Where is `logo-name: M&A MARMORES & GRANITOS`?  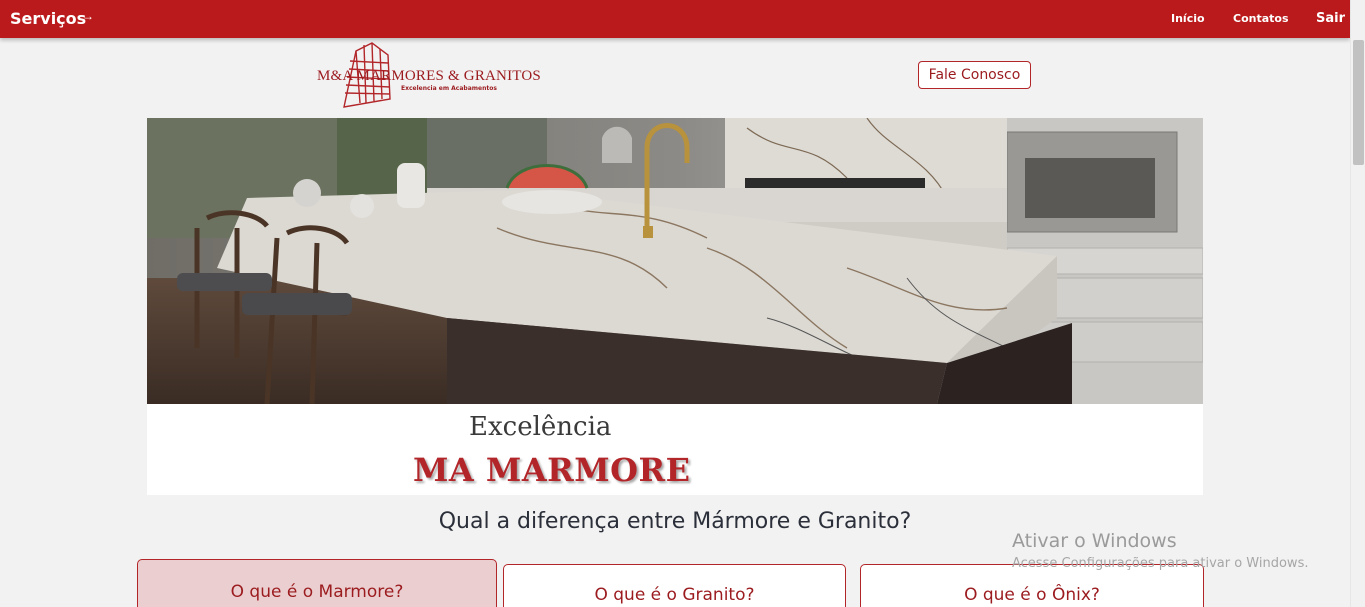
logo-name: M&A MARMORES & GRANITOS is located at coordinates (429, 76).